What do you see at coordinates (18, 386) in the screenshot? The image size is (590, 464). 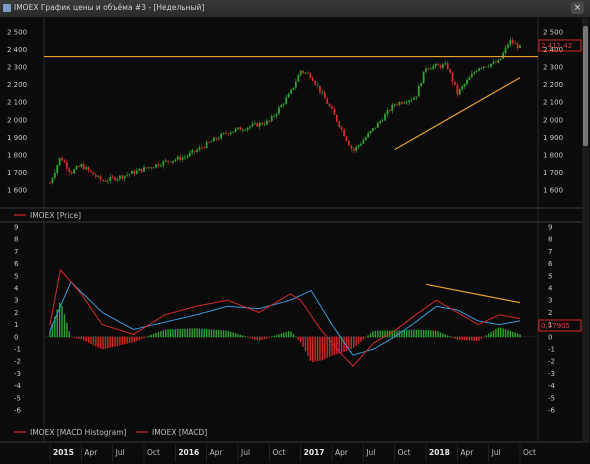 I see `macd-tick-left: -4` at bounding box center [18, 386].